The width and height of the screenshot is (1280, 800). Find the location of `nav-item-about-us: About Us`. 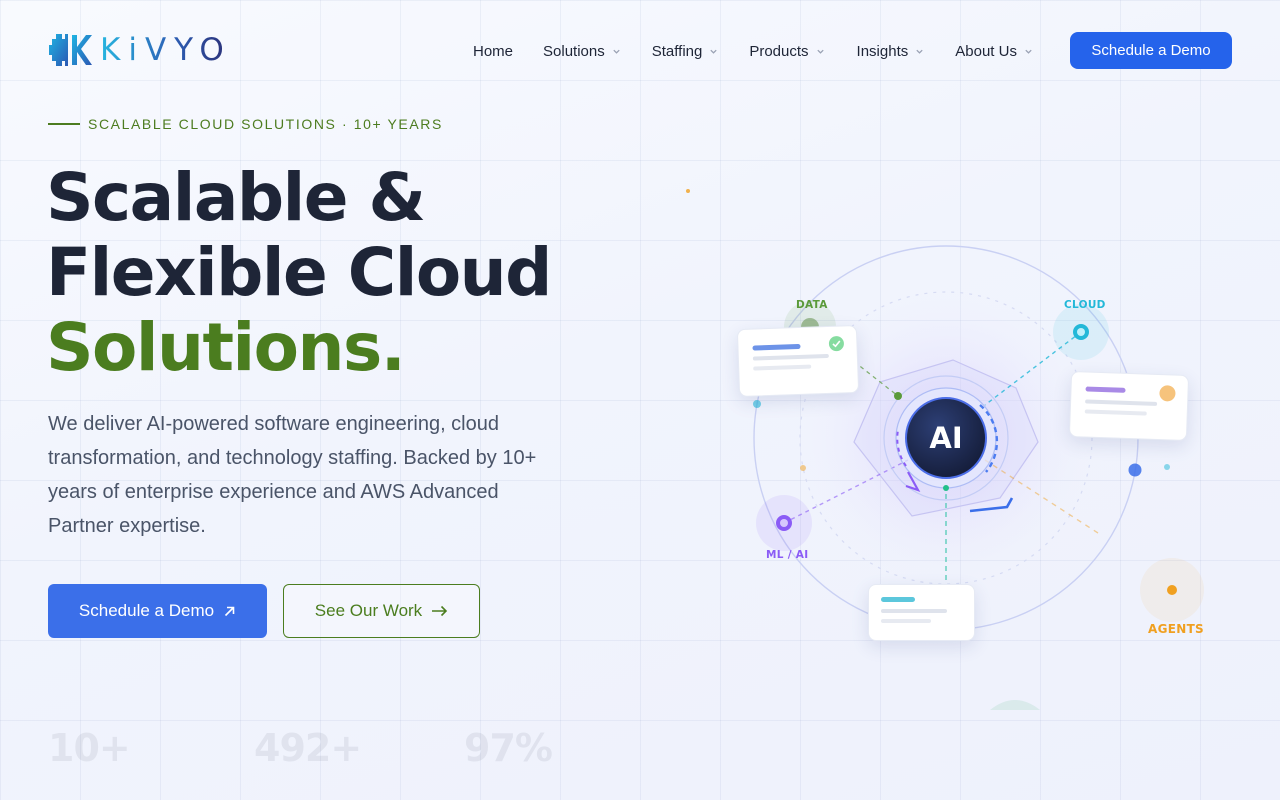

nav-item-about-us: About Us is located at coordinates (994, 51).